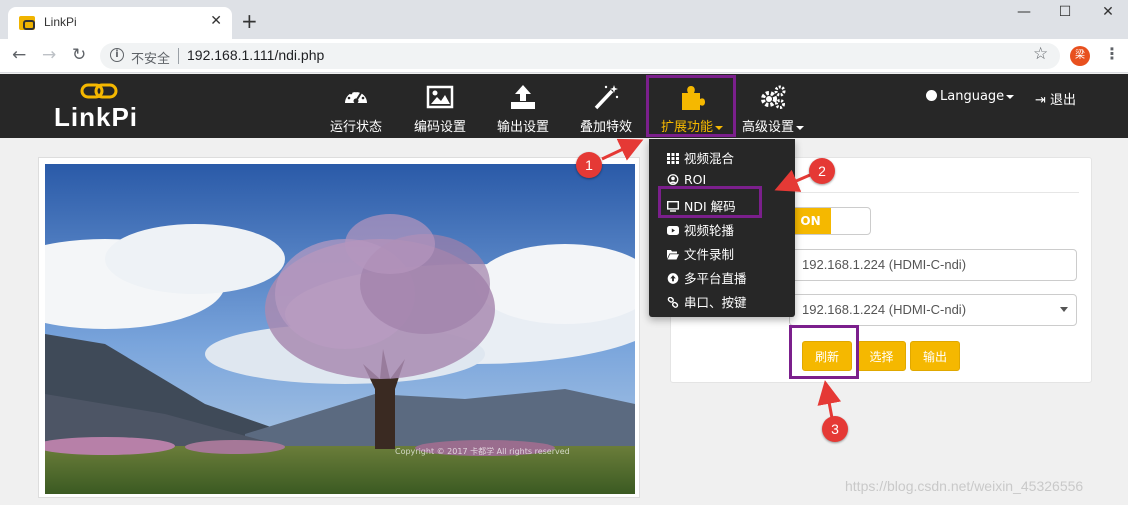 The height and width of the screenshot is (505, 1128). Describe the element at coordinates (824, 352) in the screenshot. I see `highlight-refresh` at that location.